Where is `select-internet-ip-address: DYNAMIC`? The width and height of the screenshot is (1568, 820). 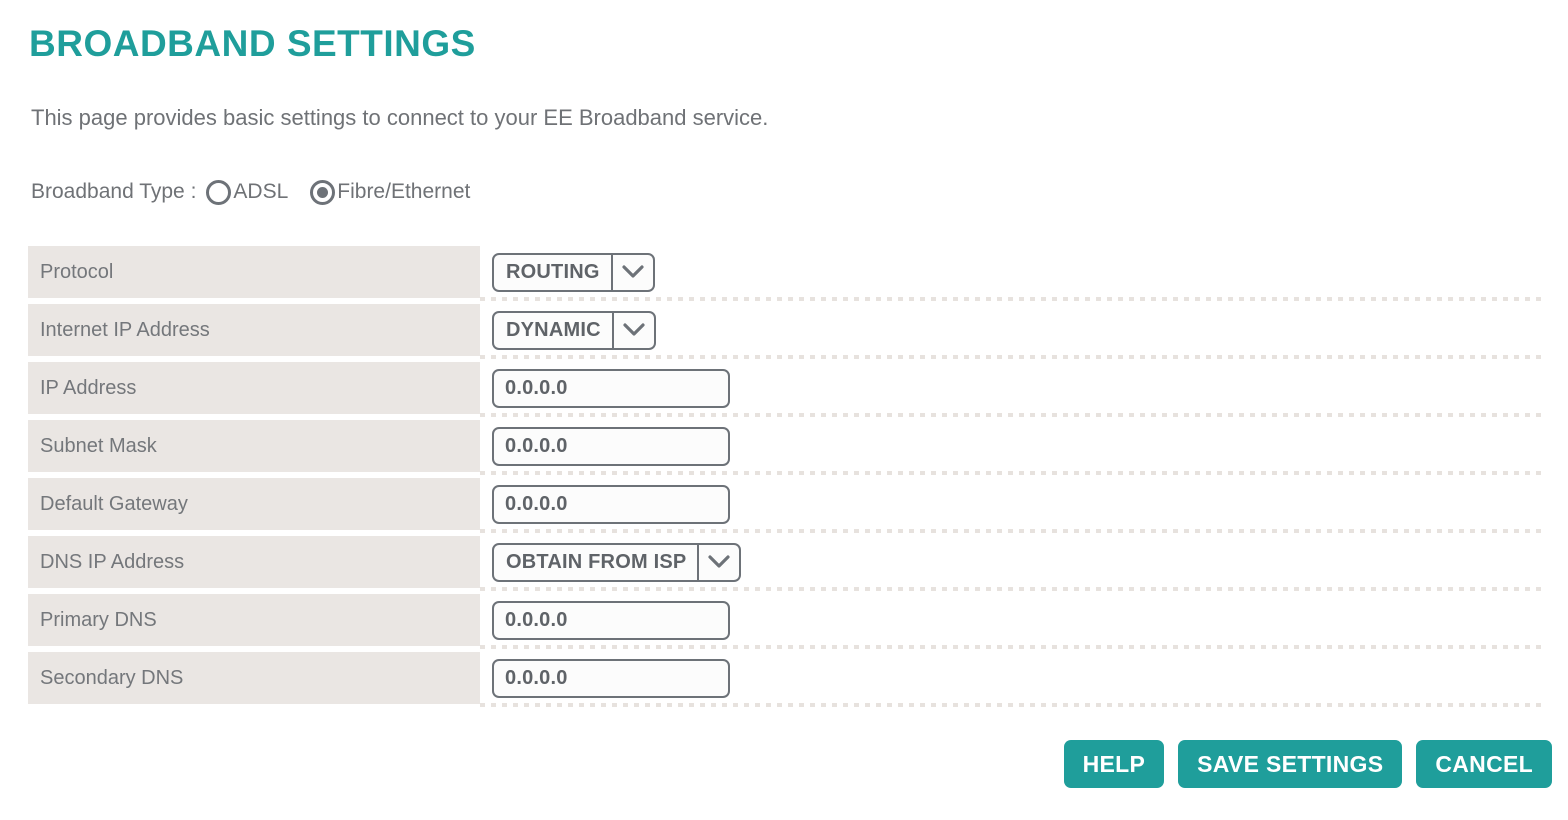 select-internet-ip-address: DYNAMIC is located at coordinates (574, 330).